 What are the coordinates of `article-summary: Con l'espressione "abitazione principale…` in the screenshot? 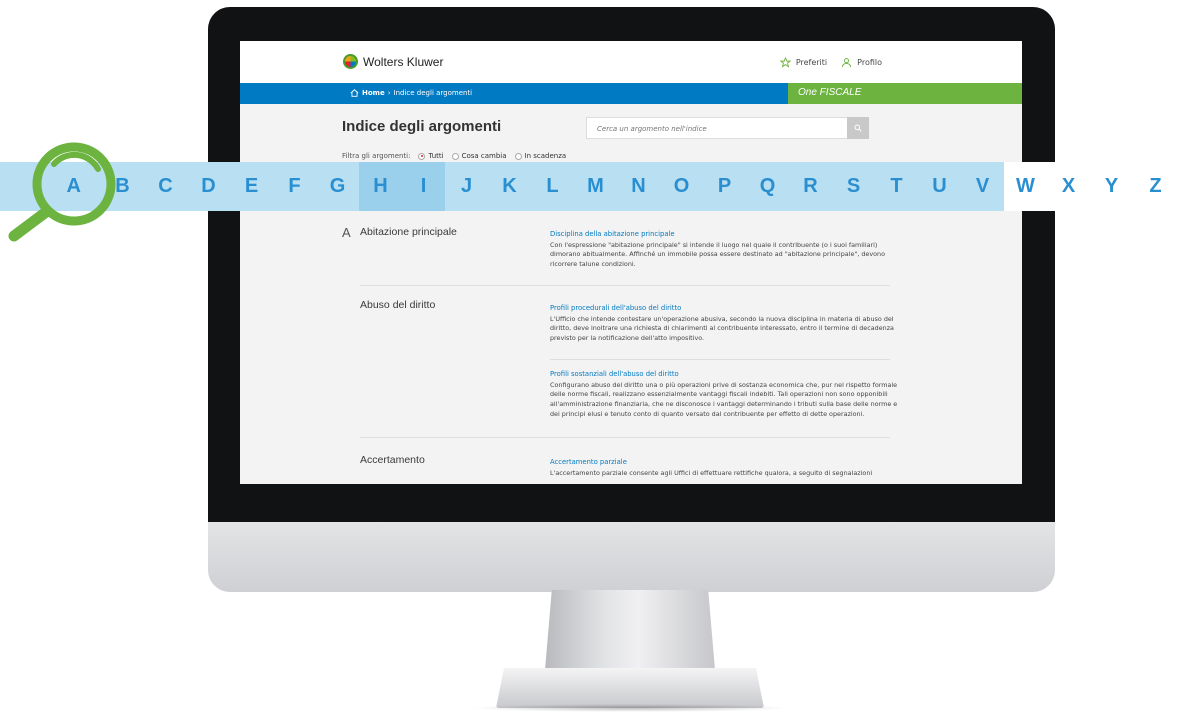 It's located at (718, 254).